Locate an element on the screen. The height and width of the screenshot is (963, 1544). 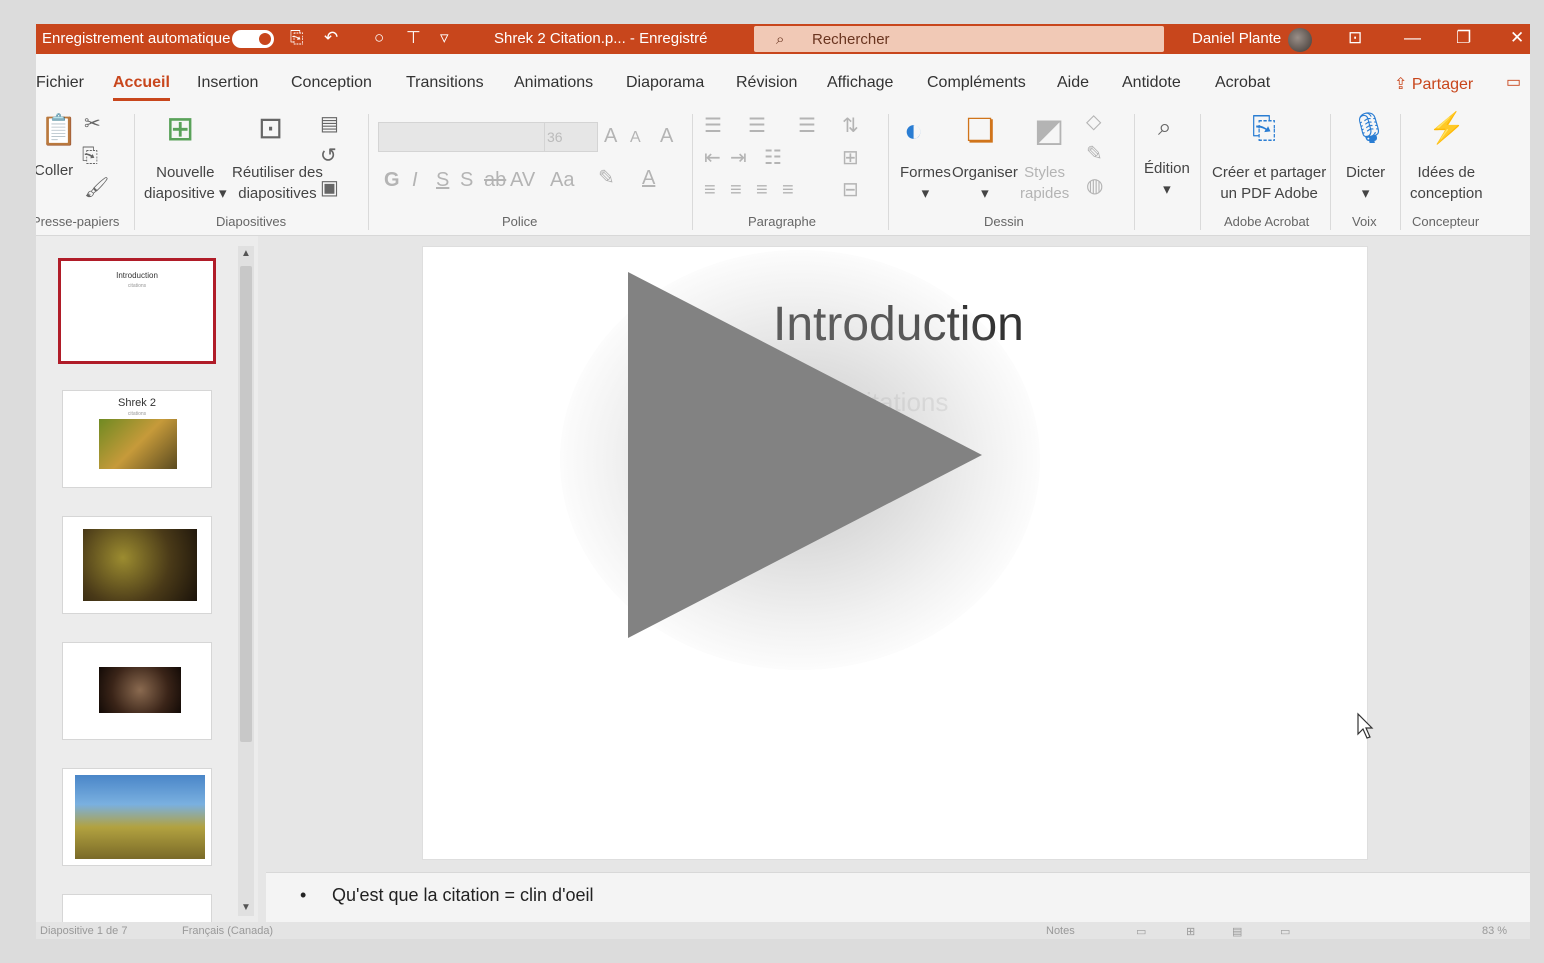
microphone-icon: 🎙 is located at coordinates (1369, 129).